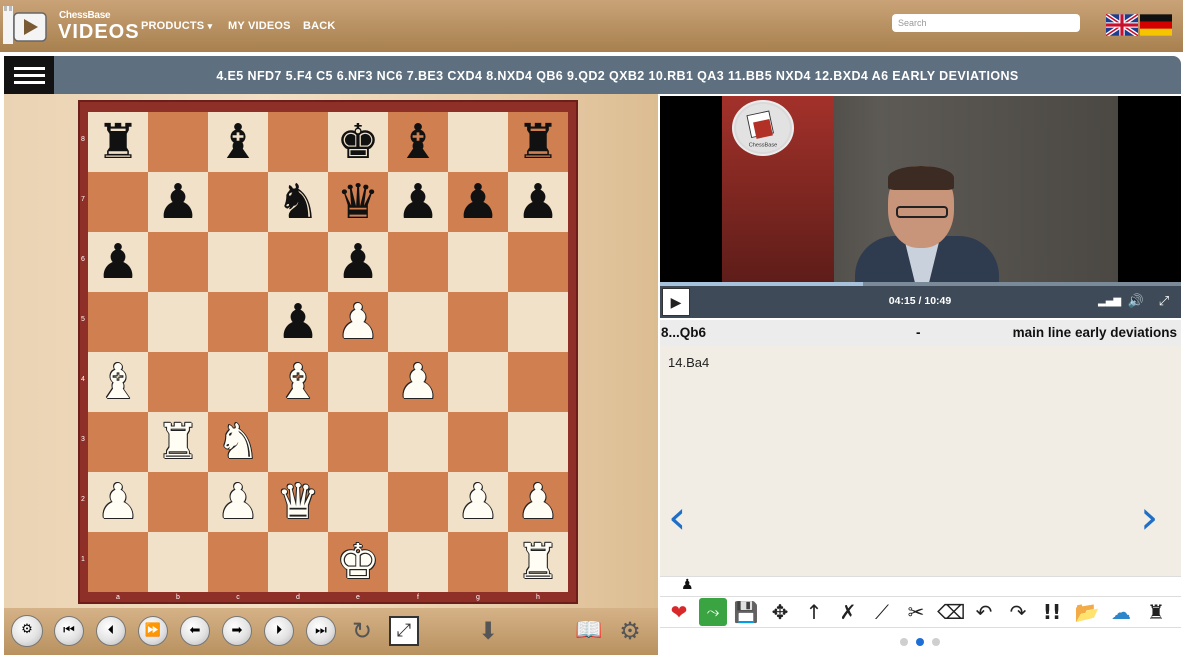  I want to click on square-f5, so click(418, 322).